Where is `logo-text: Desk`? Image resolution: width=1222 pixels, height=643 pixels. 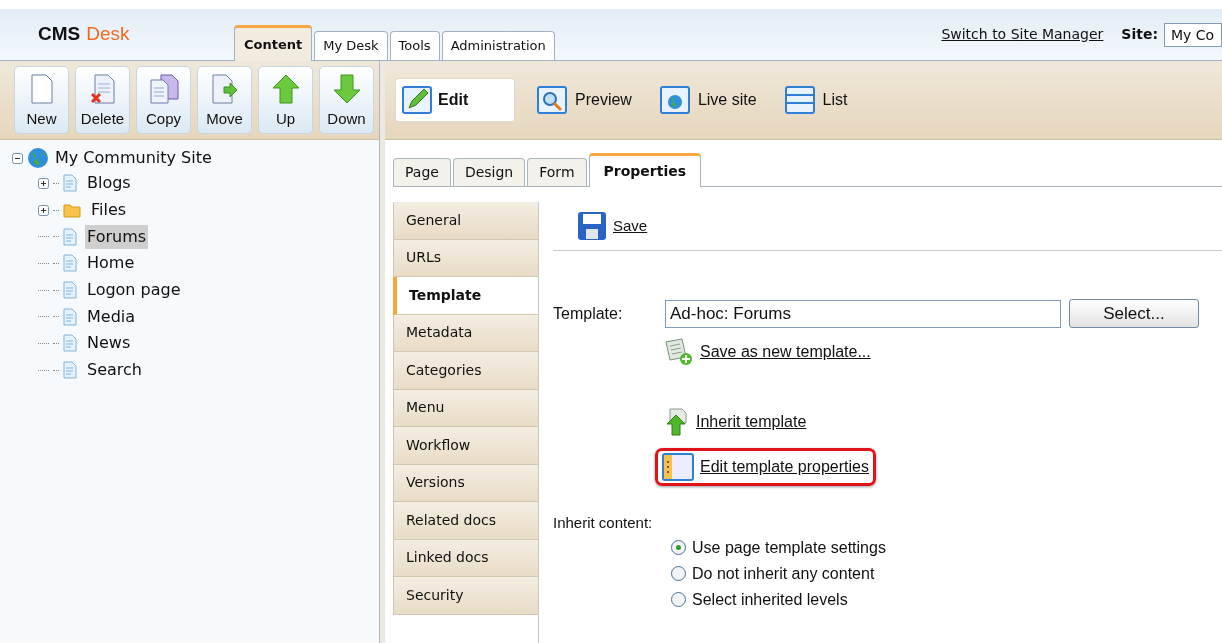 logo-text: Desk is located at coordinates (108, 34).